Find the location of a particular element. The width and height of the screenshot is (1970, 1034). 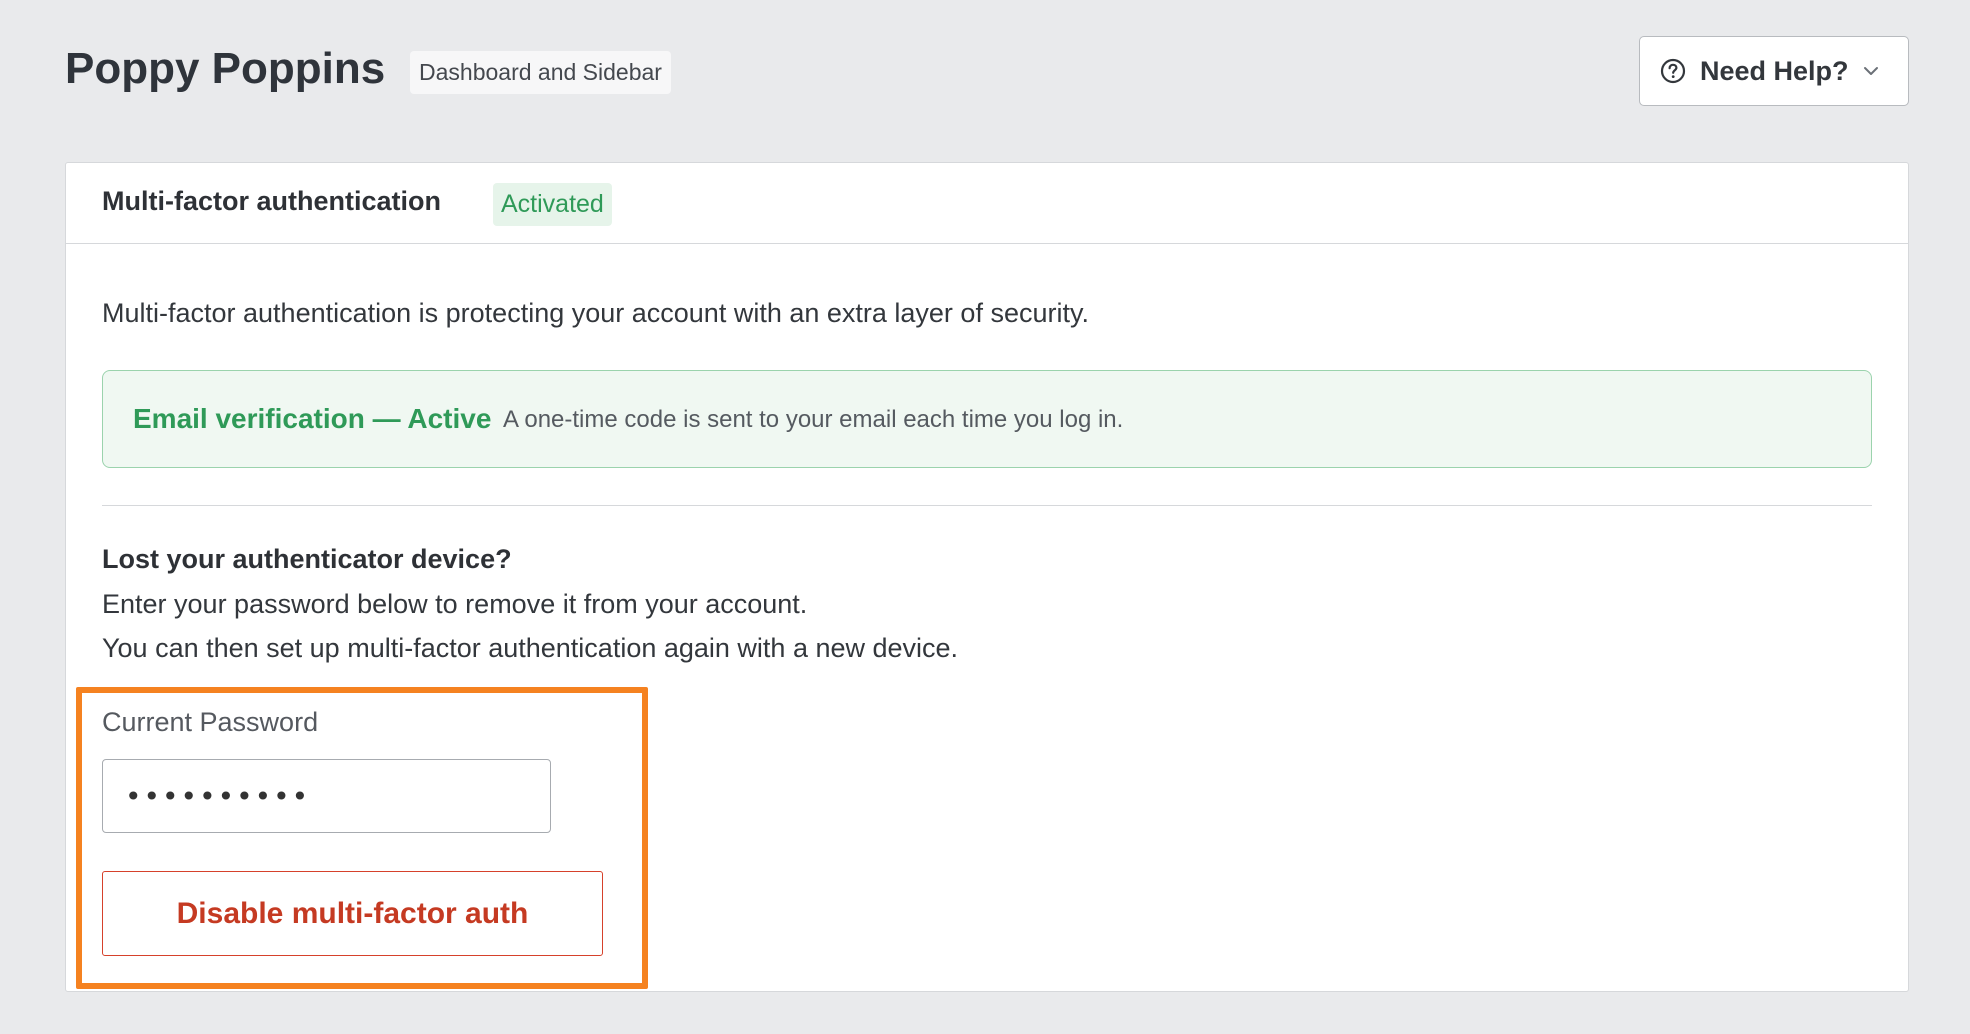

divider is located at coordinates (987, 505).